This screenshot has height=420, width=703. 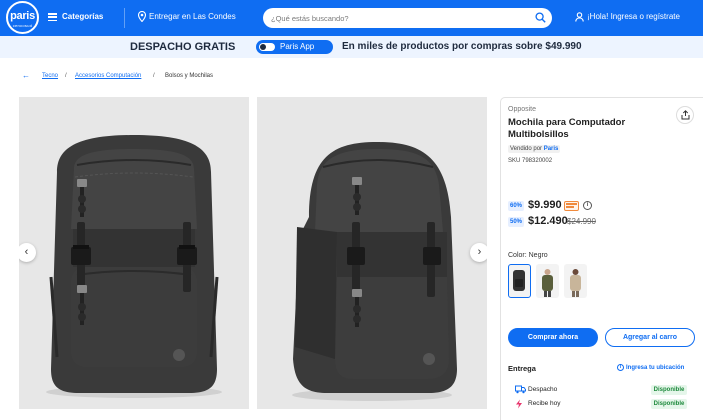 I want to click on enter-location-link: i Ingresa tu ubicación, so click(x=650, y=367).